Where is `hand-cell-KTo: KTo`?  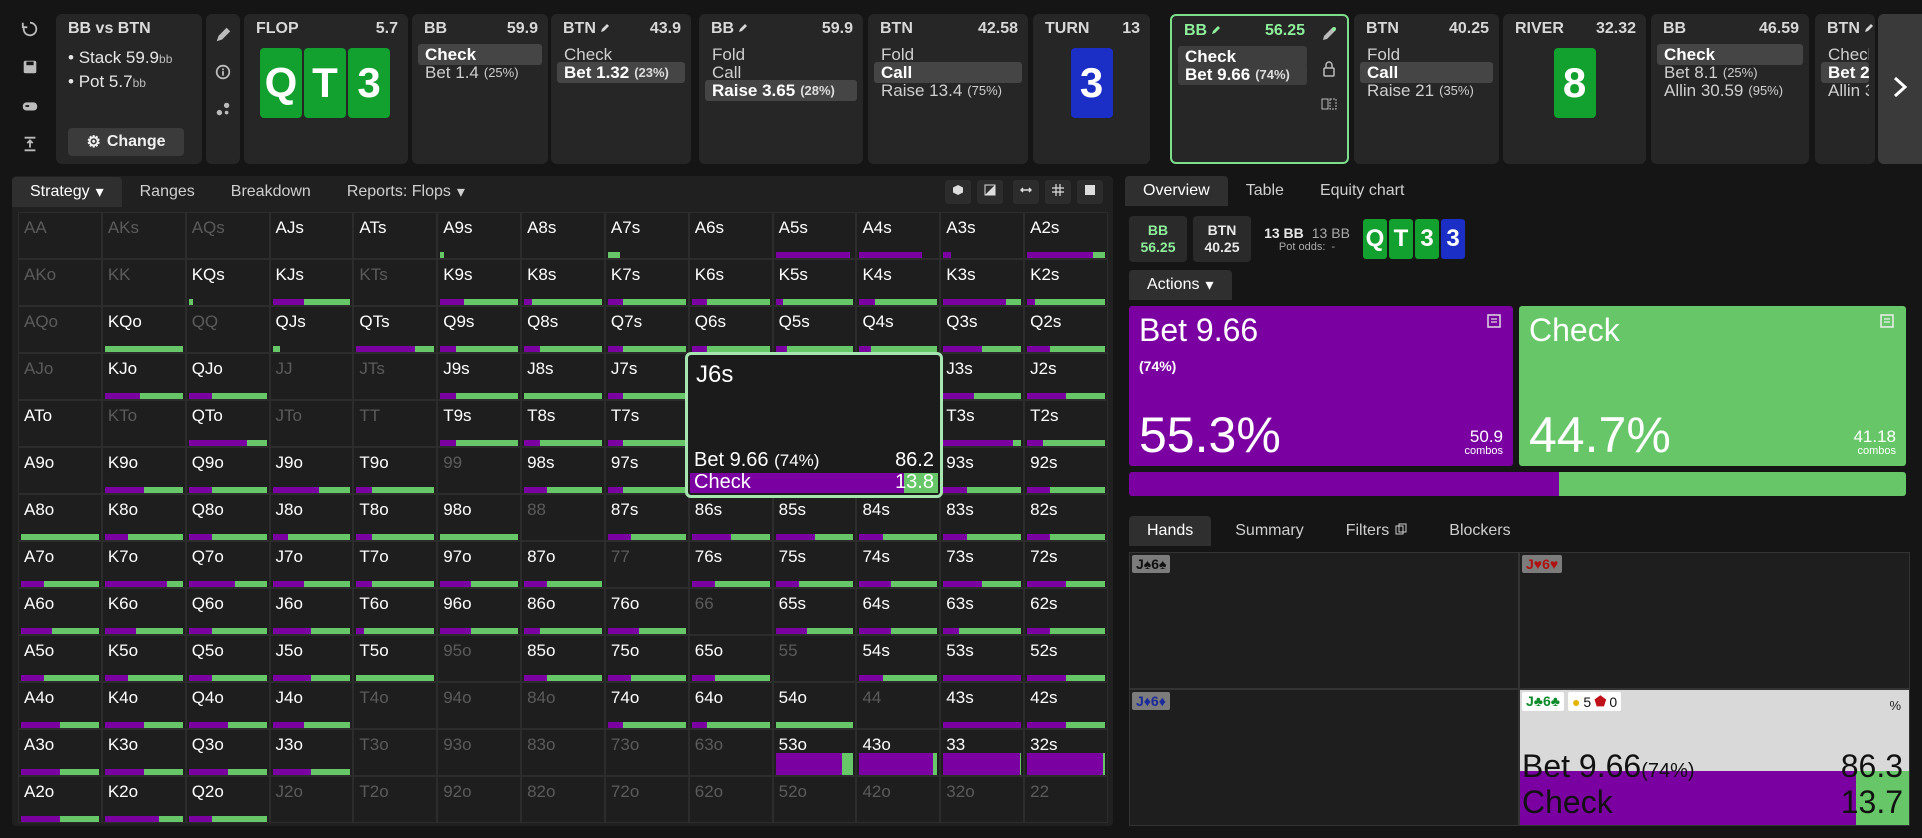 hand-cell-KTo: KTo is located at coordinates (143, 423).